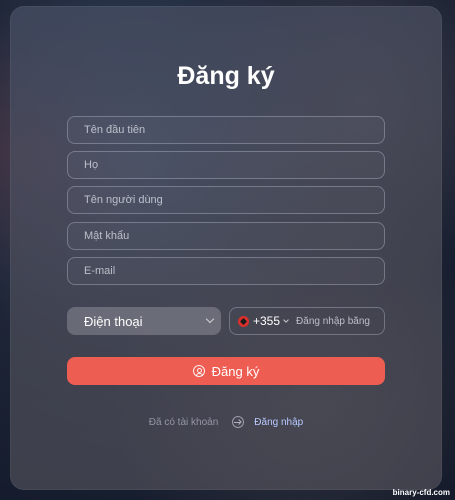  Describe the element at coordinates (421, 492) in the screenshot. I see `watermark: binary-cfd.com` at that location.